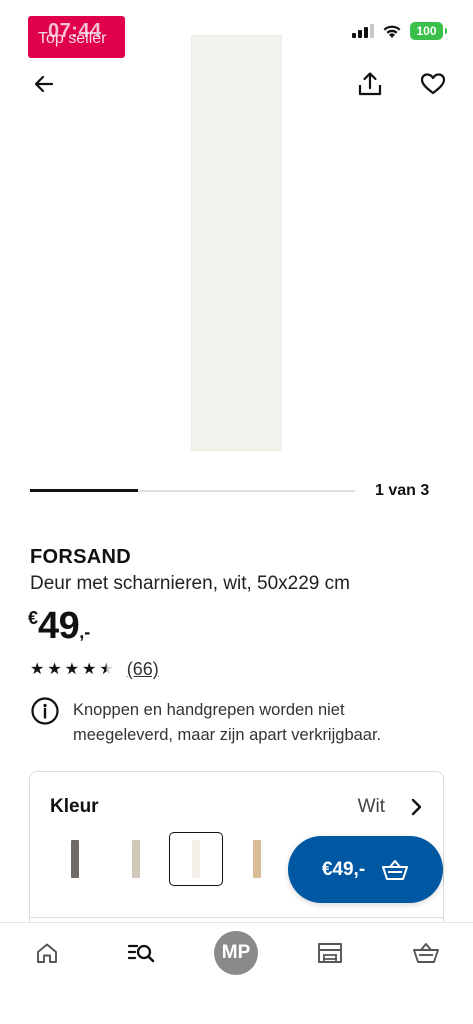 The width and height of the screenshot is (473, 1024). Describe the element at coordinates (33, 618) in the screenshot. I see `price-currency: €` at that location.